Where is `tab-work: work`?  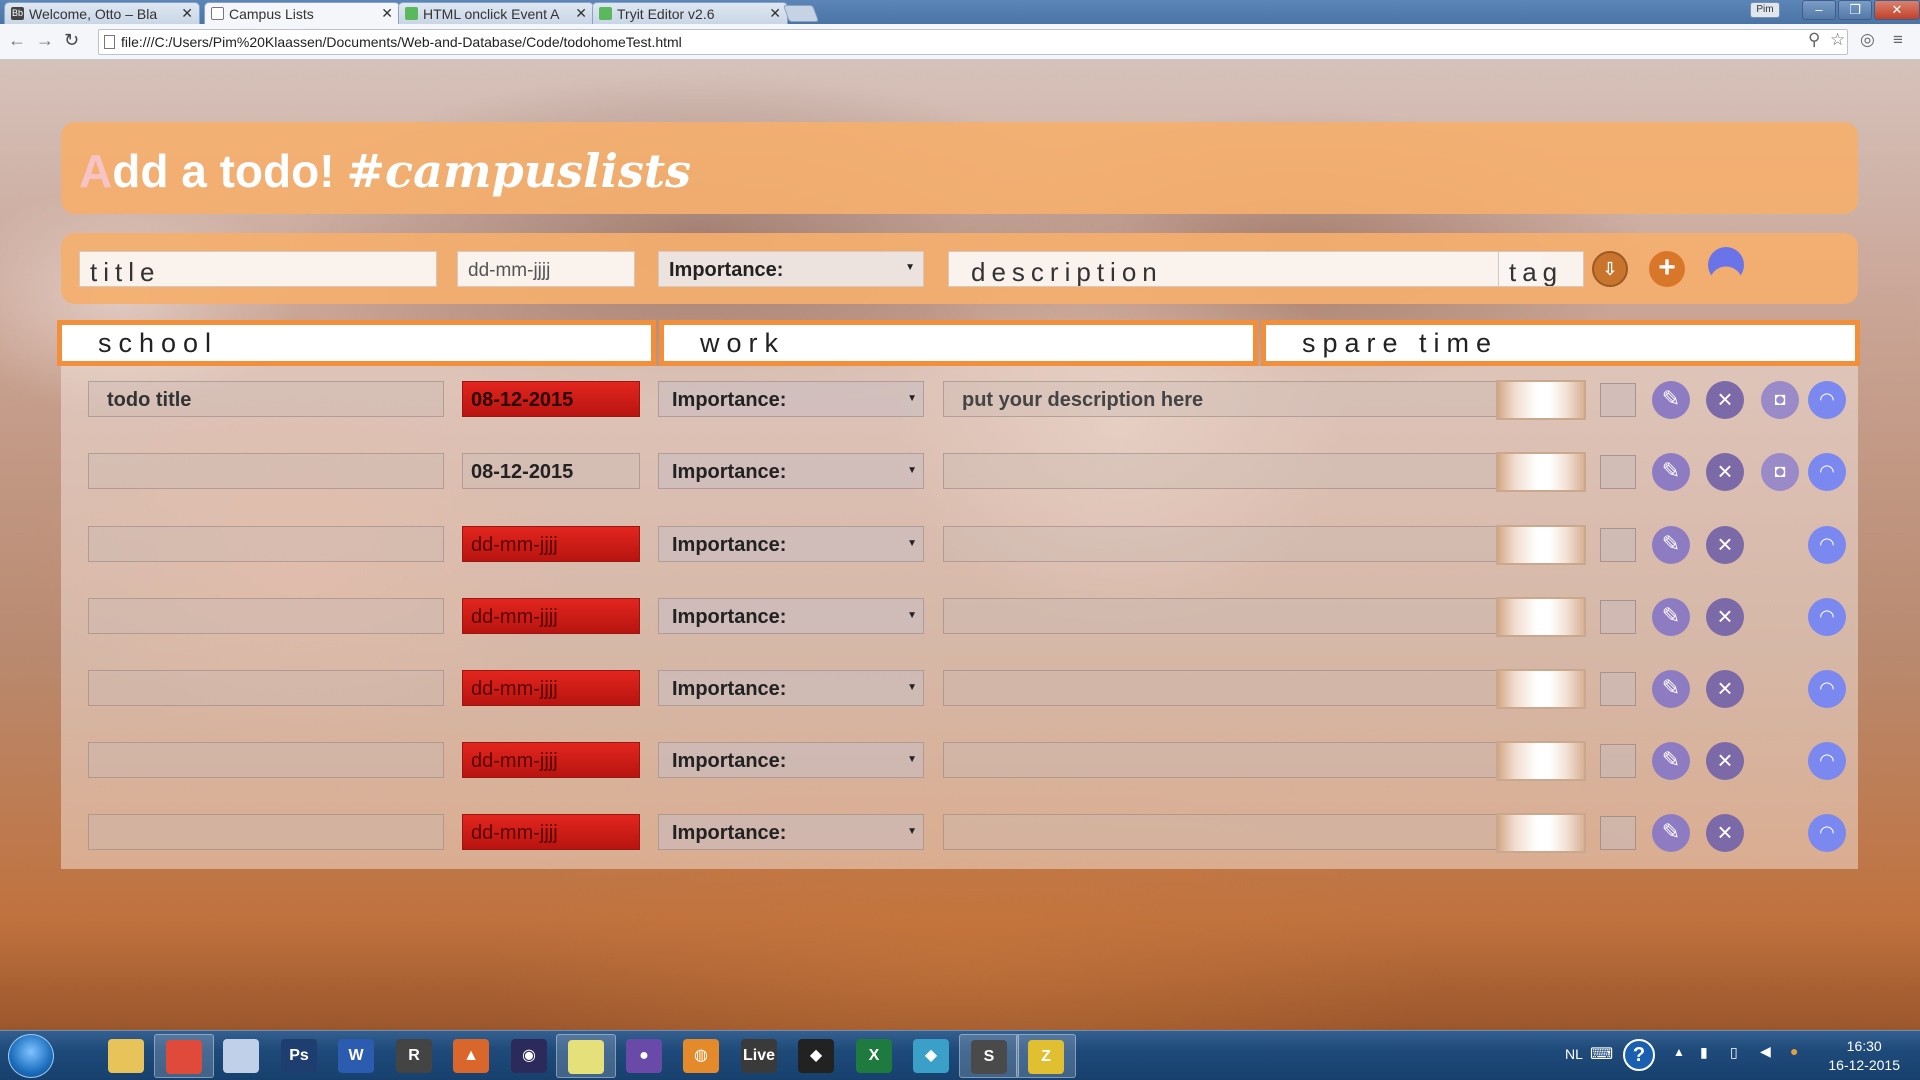
tab-work: work is located at coordinates (958, 343).